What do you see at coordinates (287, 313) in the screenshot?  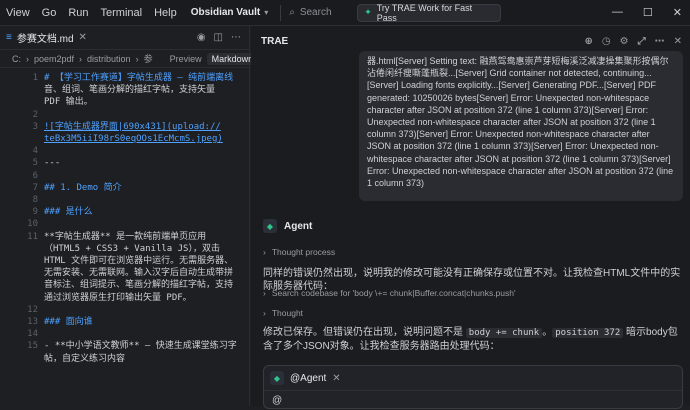 I see `thought-label: Thought` at bounding box center [287, 313].